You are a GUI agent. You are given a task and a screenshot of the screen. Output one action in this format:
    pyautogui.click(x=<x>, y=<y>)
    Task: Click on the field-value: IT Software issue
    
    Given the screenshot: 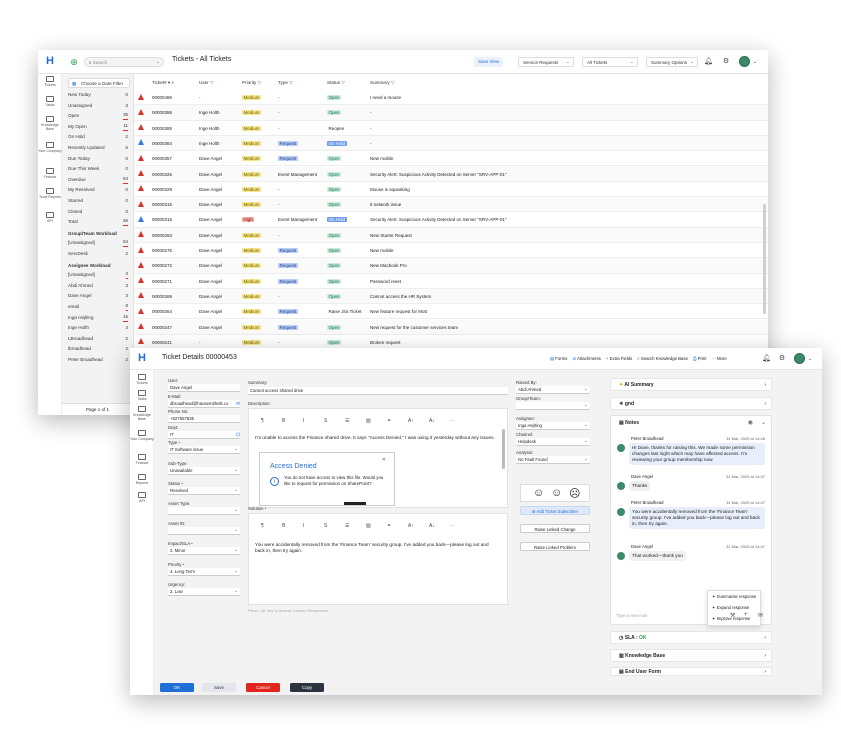 What is the action you would take?
    pyautogui.click(x=204, y=450)
    